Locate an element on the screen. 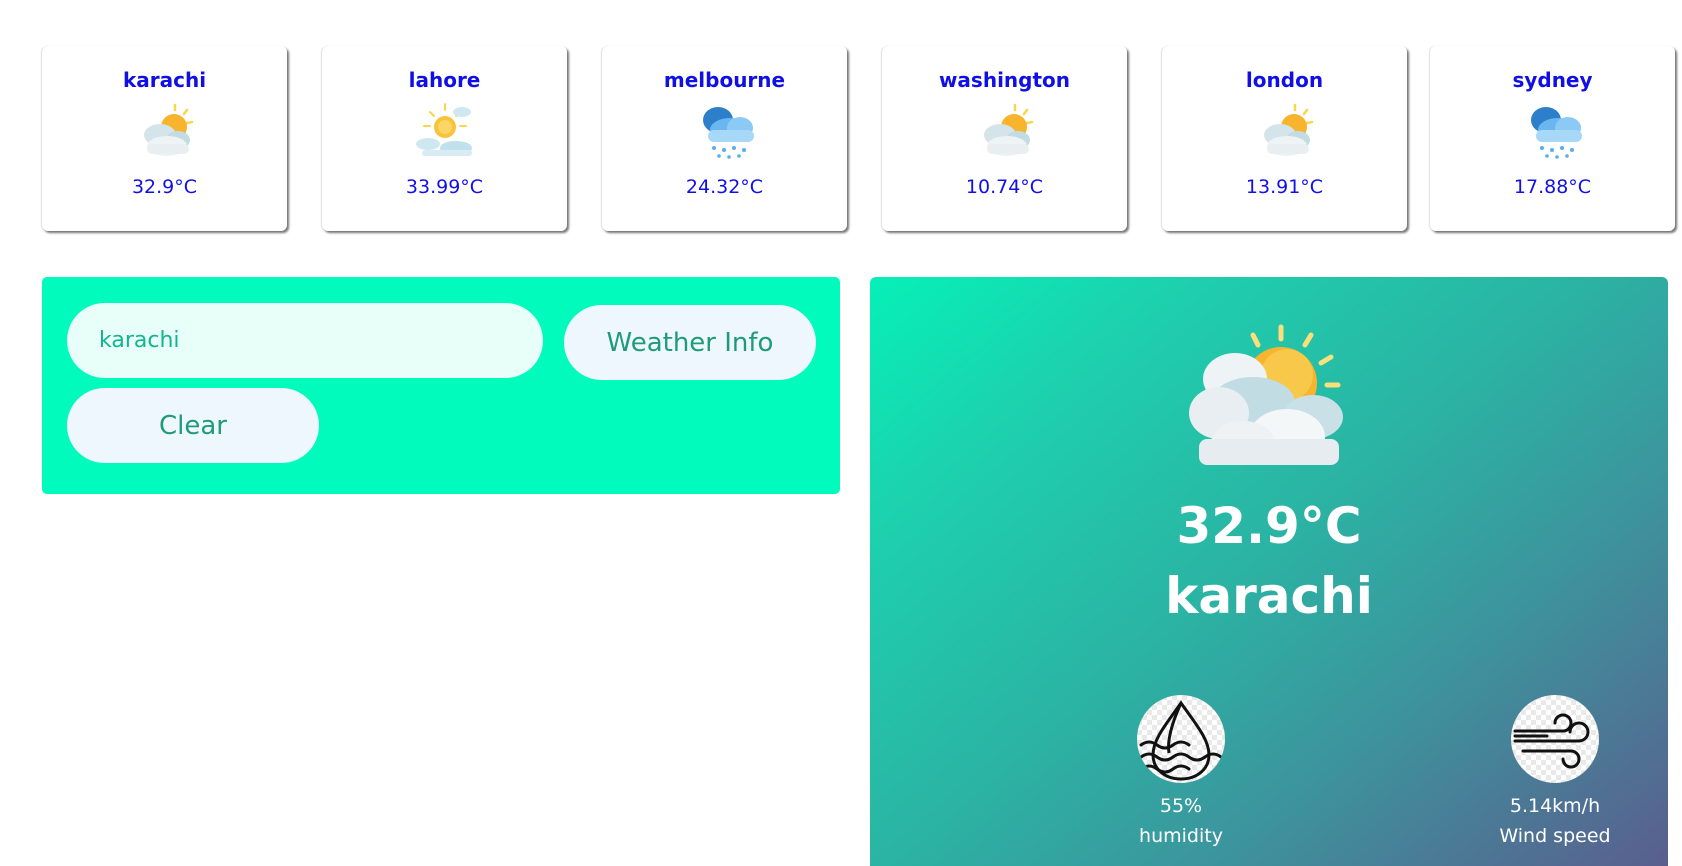 The width and height of the screenshot is (1682, 866). current-city-name: karachi is located at coordinates (1269, 596).